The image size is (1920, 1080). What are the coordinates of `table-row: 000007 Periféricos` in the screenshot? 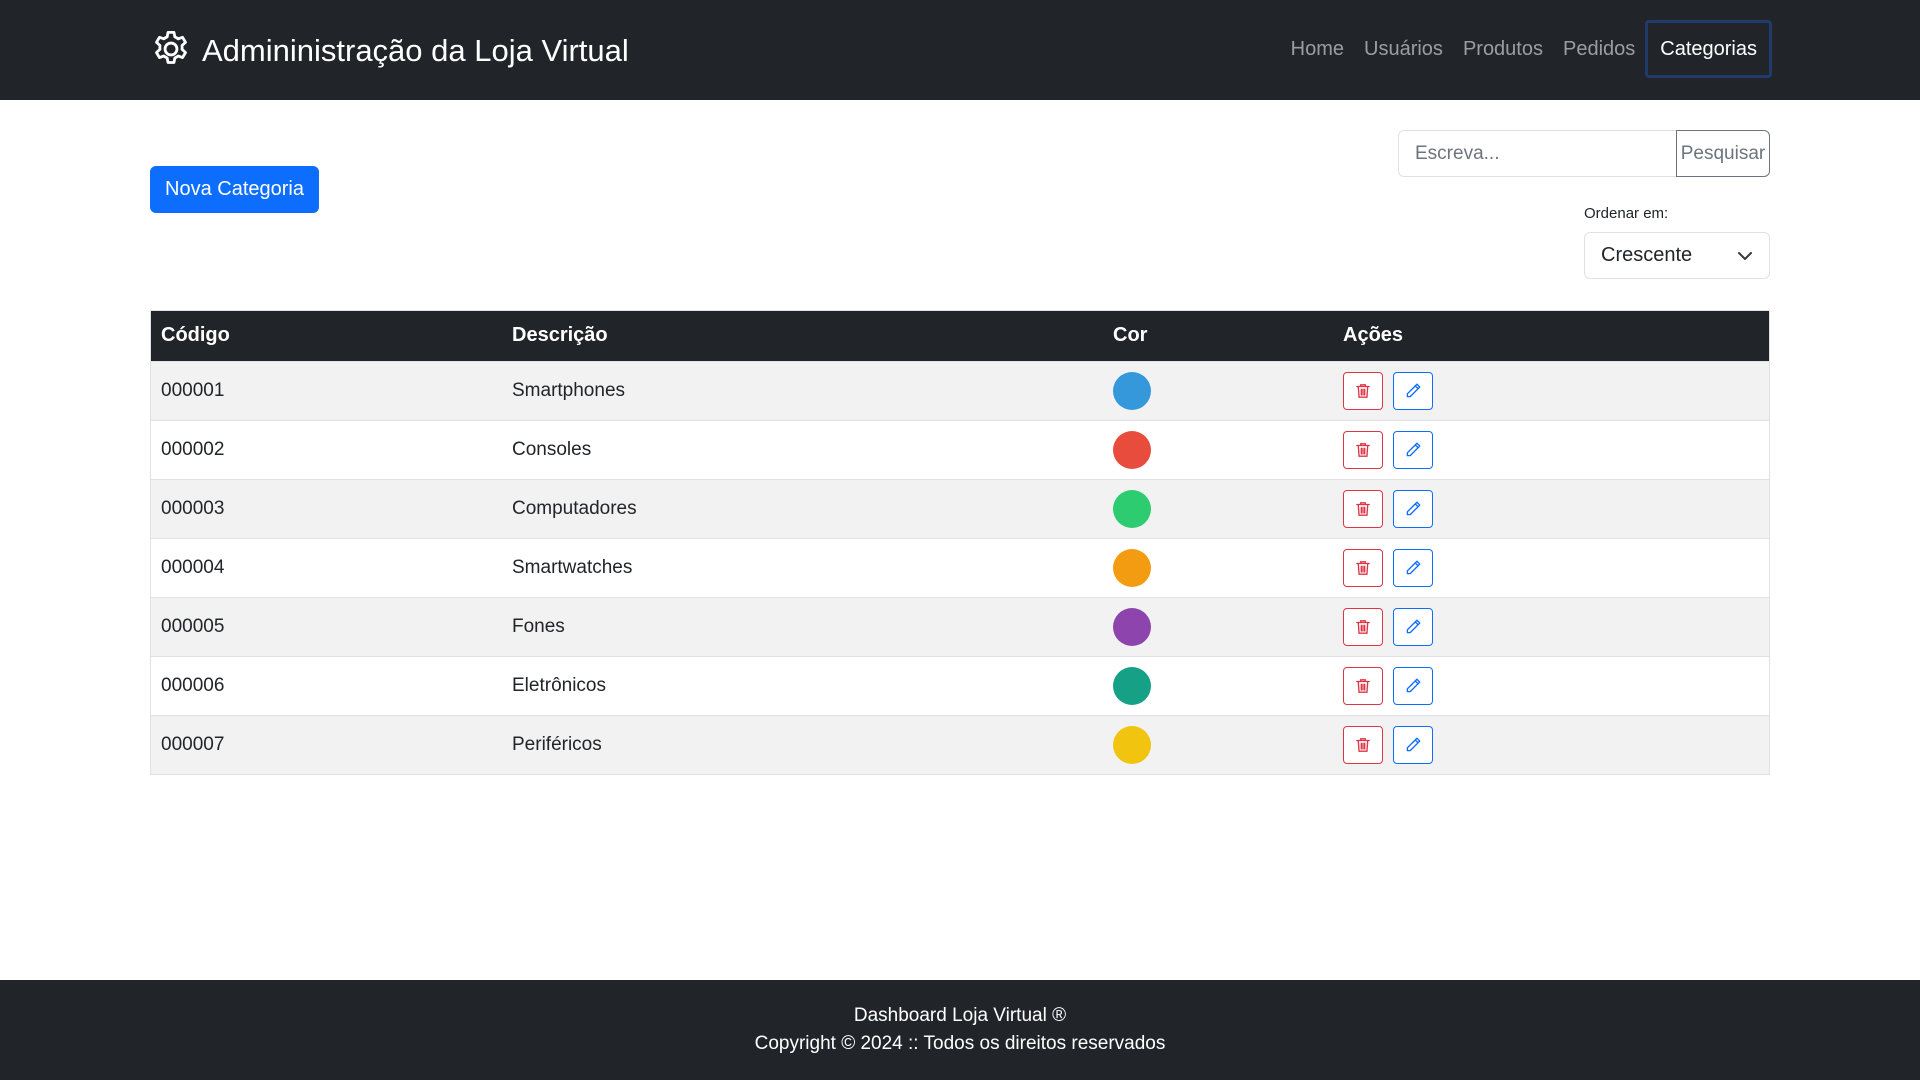 It's located at (960, 744).